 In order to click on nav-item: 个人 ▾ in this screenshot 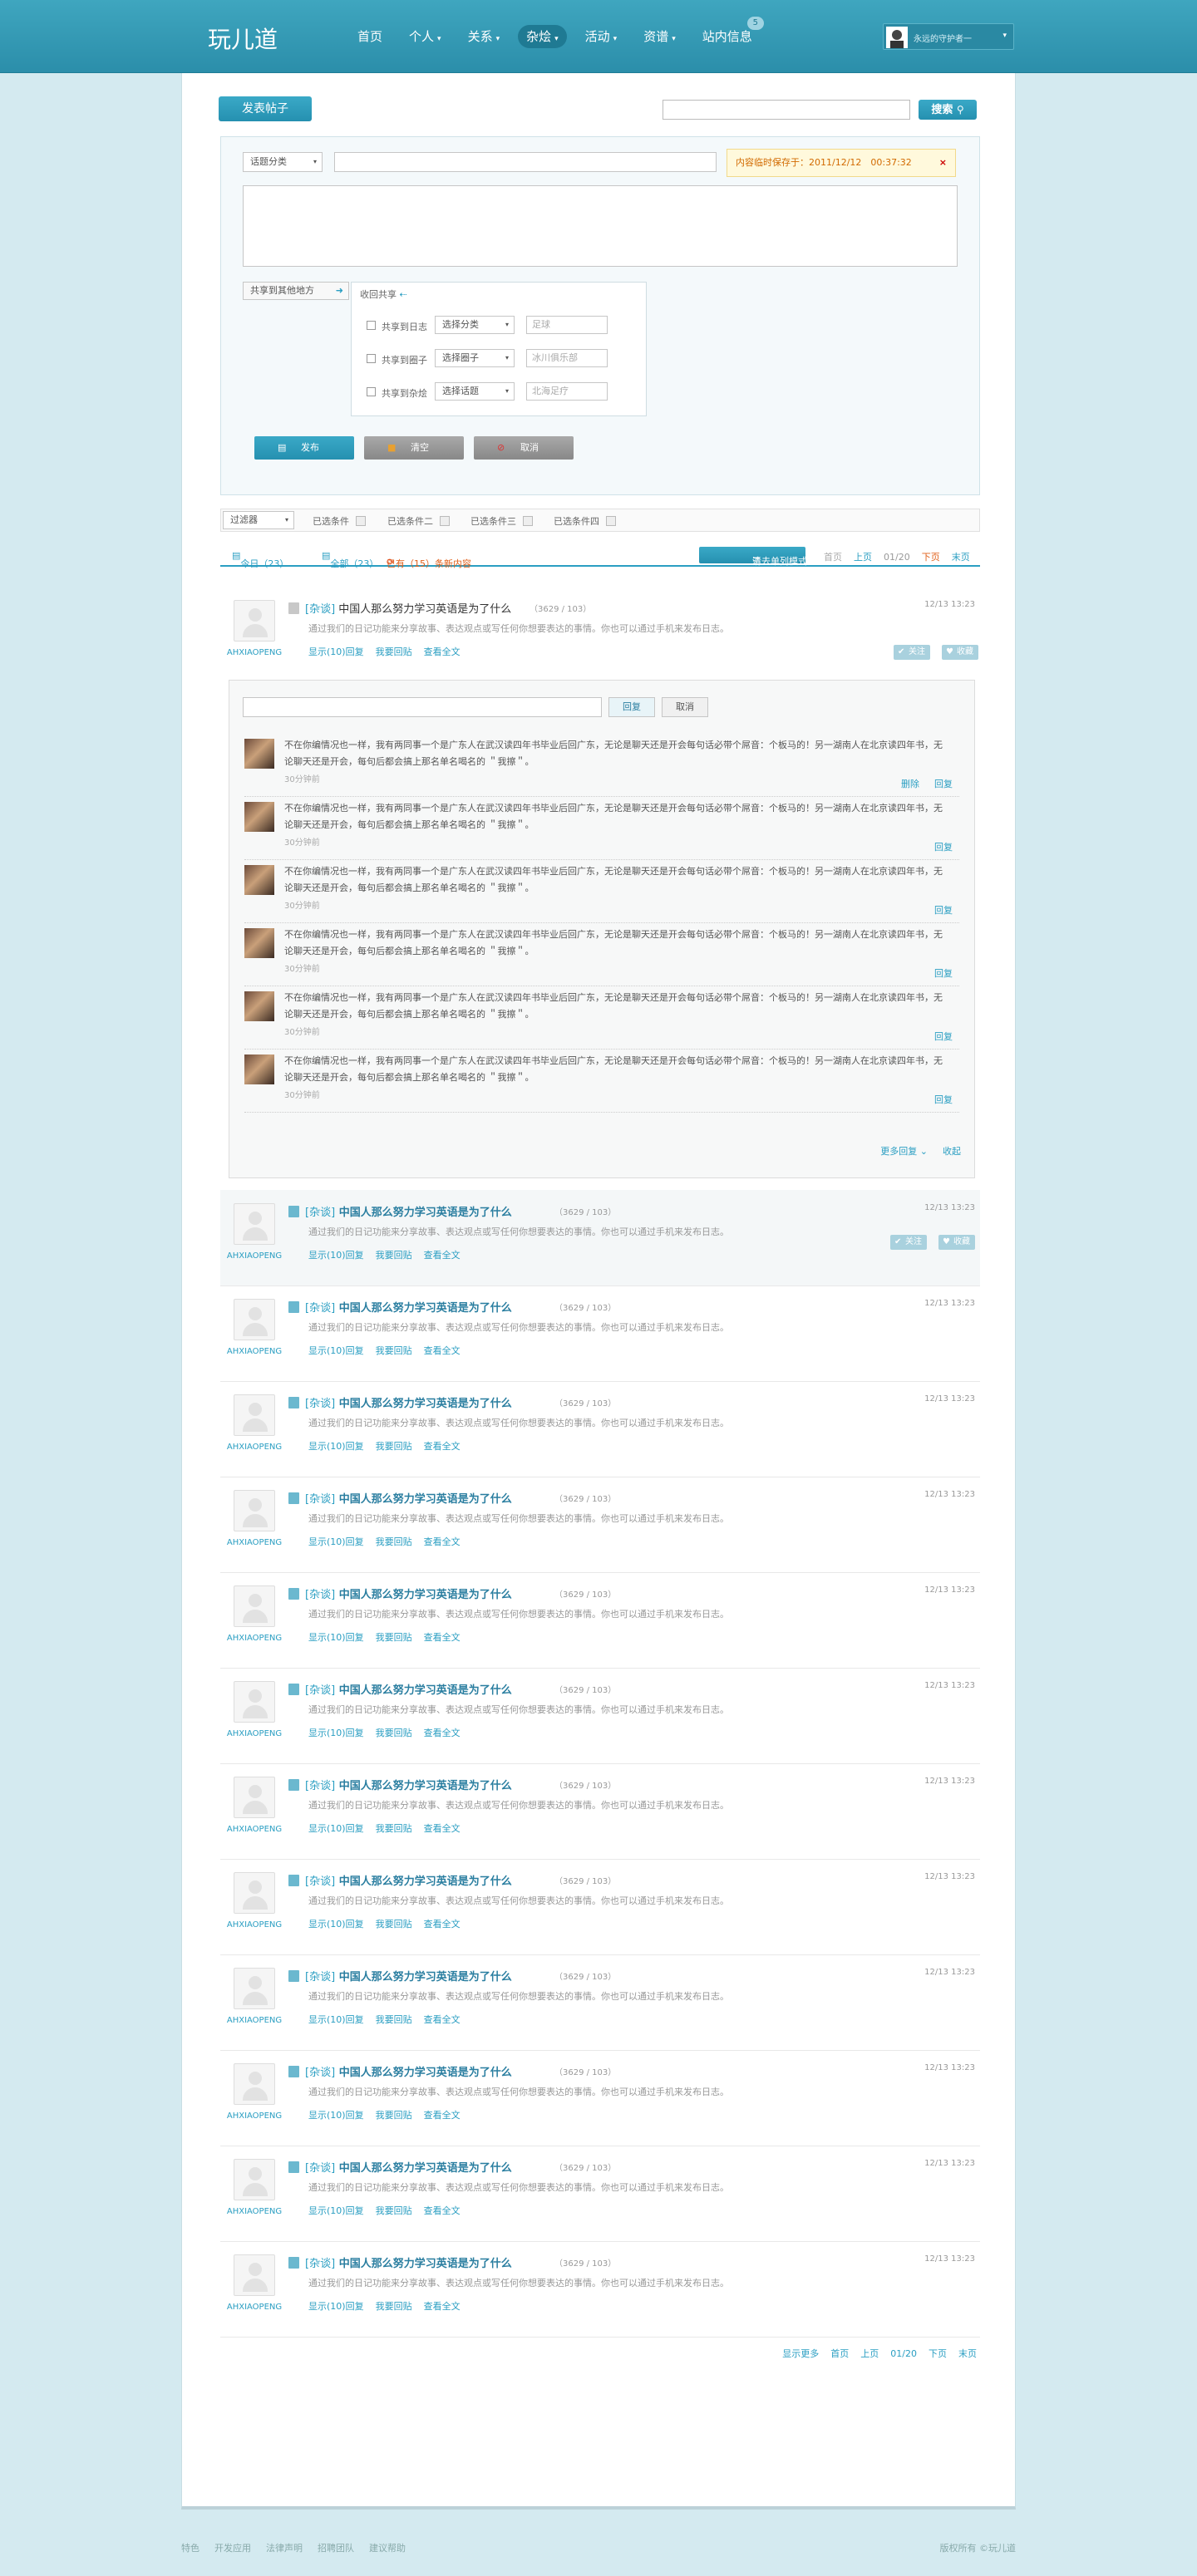, I will do `click(425, 37)`.